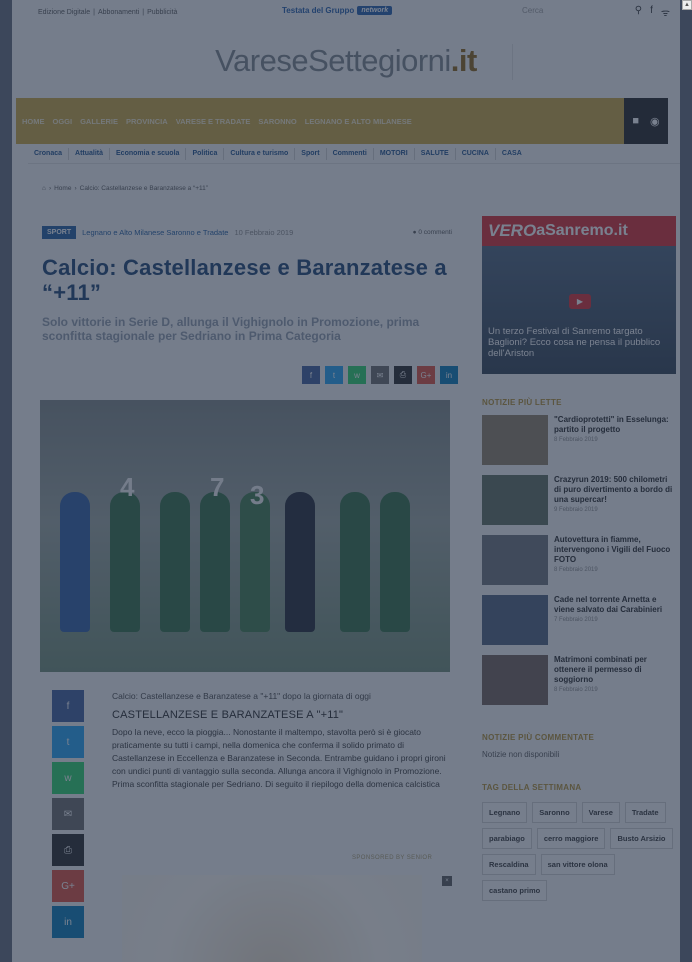 The image size is (692, 962). Describe the element at coordinates (89, 153) in the screenshot. I see `category-link-attualità: Attualità` at that location.